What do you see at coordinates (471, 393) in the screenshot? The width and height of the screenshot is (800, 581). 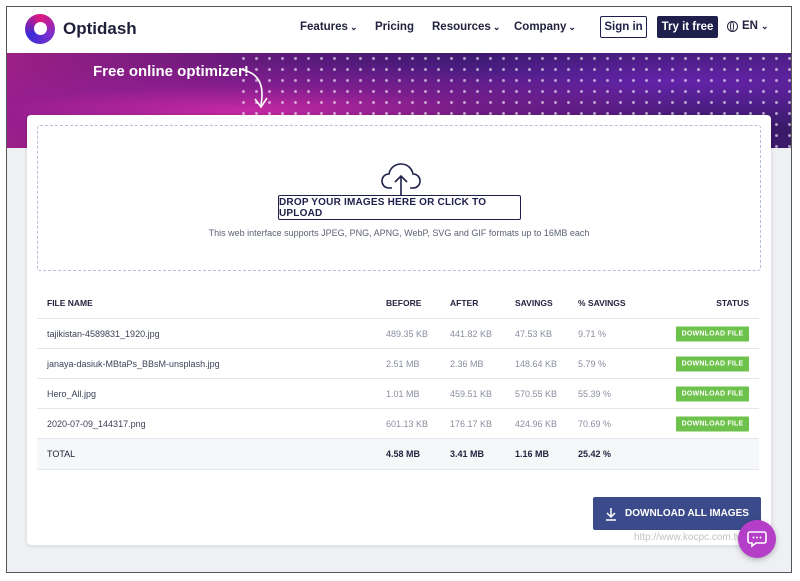 I see `size-after: 459.51 KB` at bounding box center [471, 393].